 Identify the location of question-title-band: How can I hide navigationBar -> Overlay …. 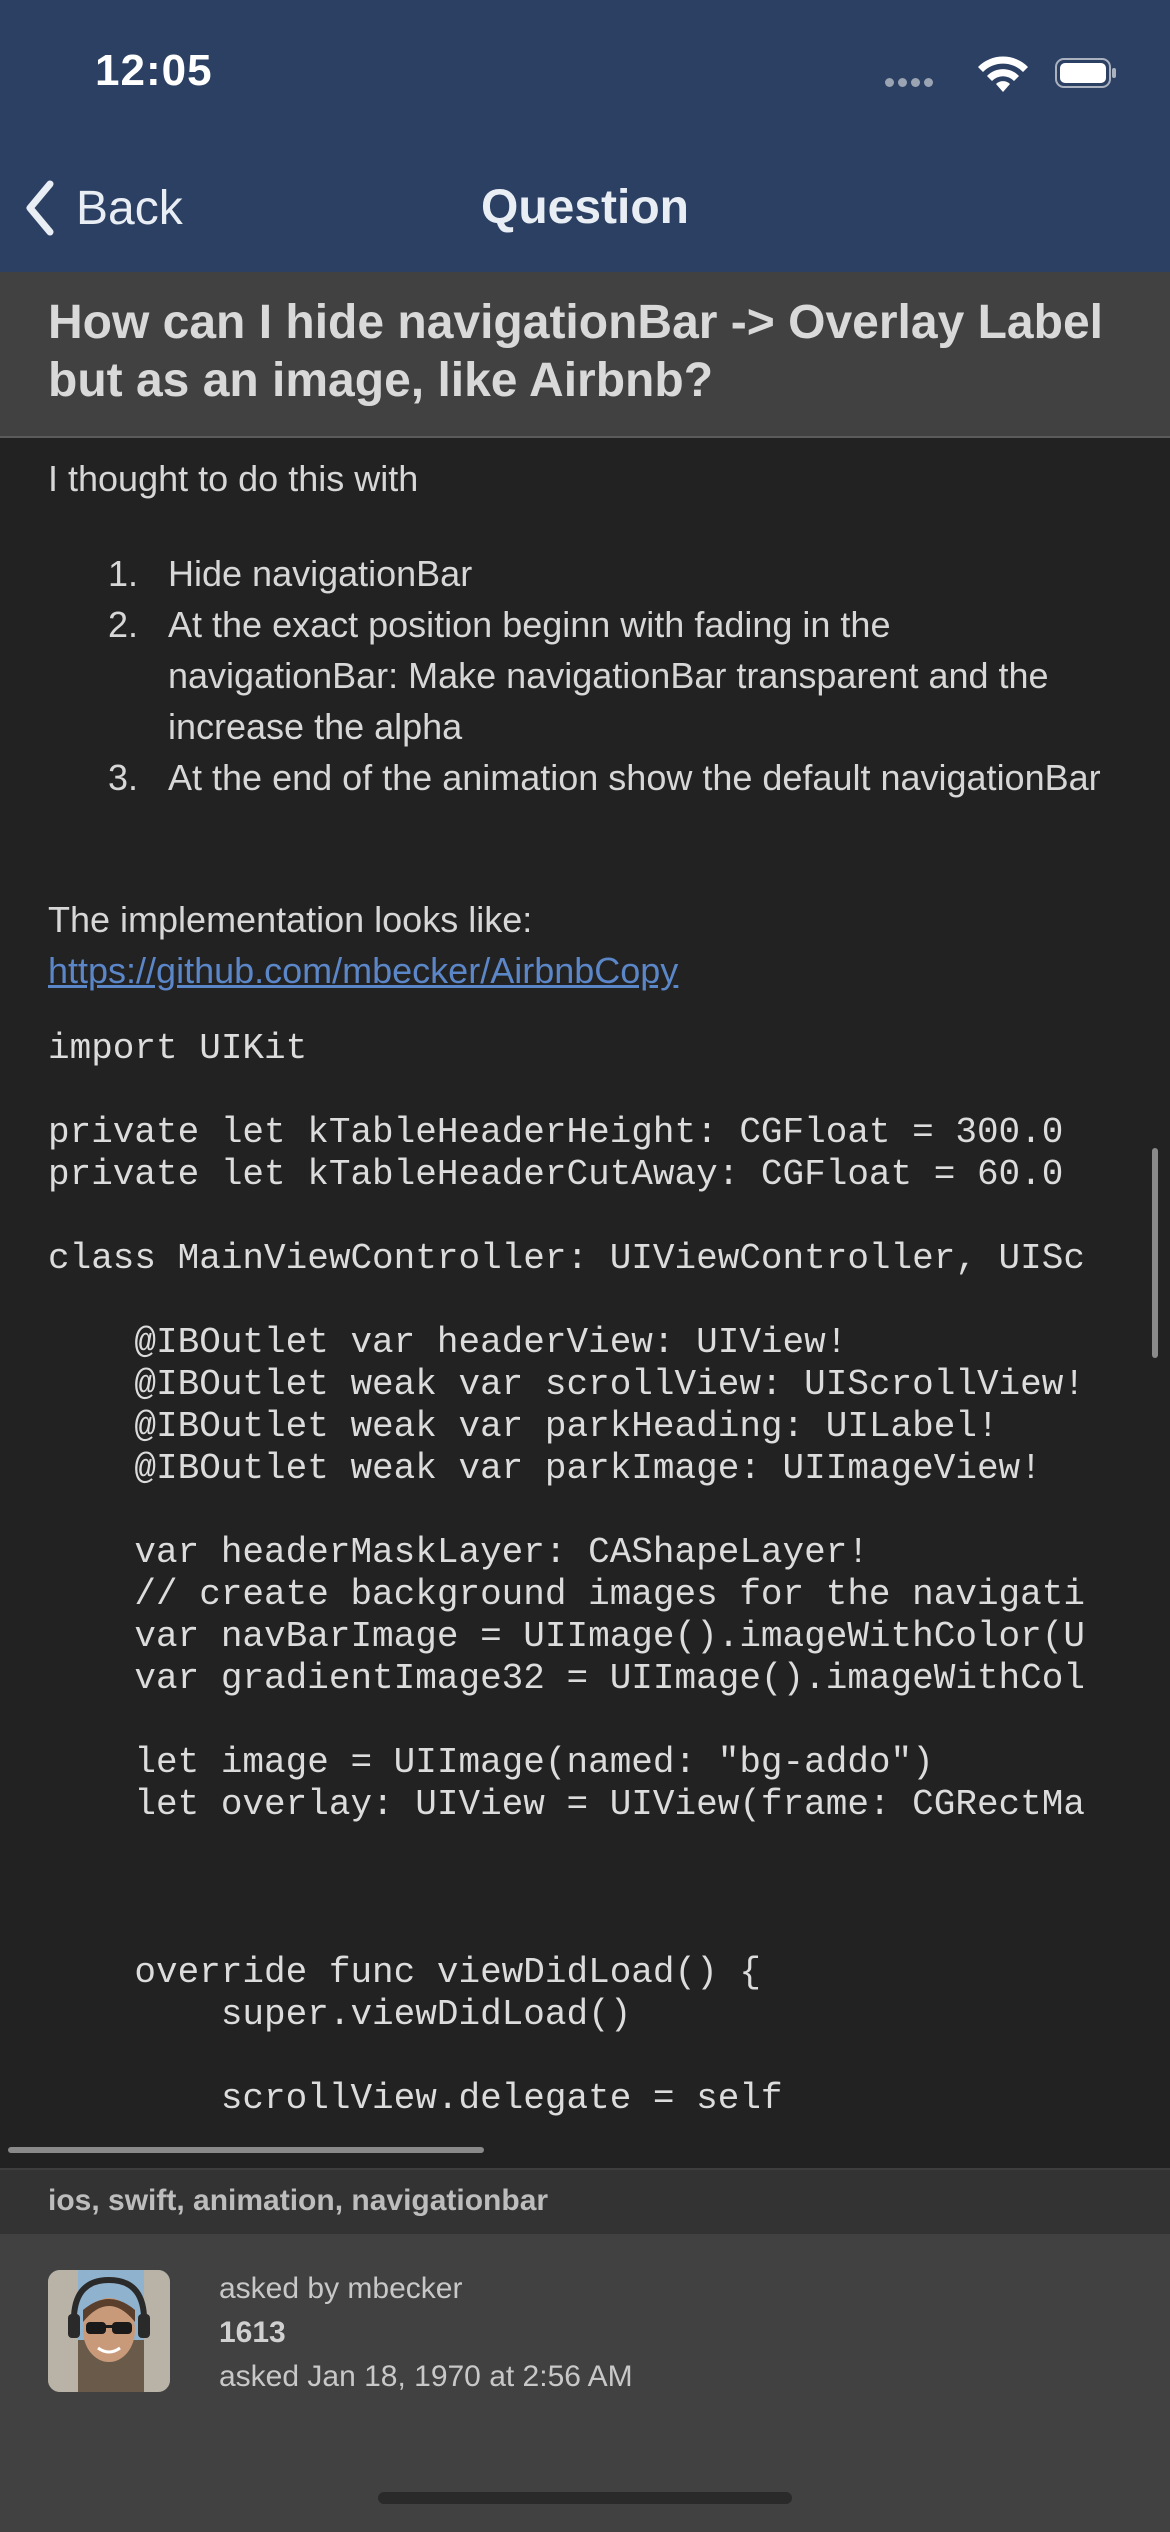
(585, 355).